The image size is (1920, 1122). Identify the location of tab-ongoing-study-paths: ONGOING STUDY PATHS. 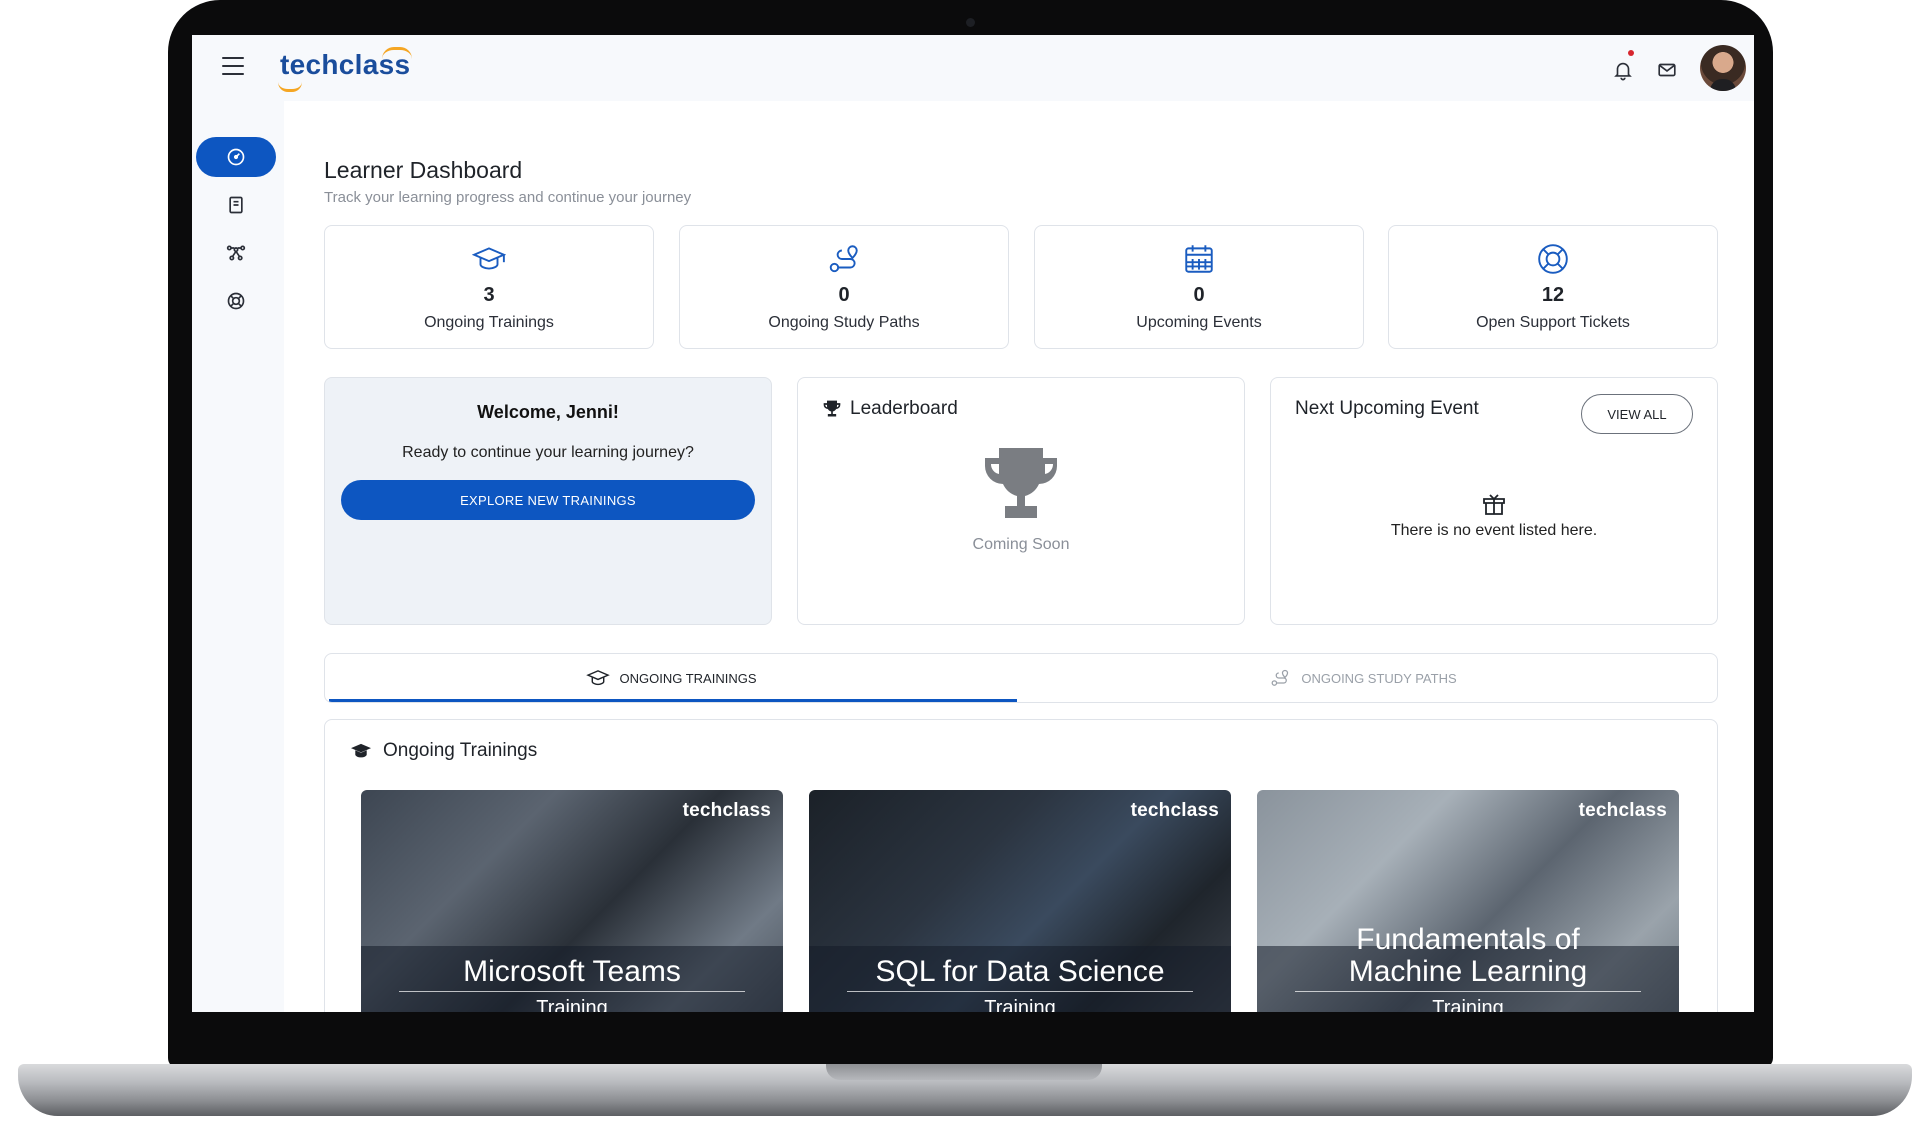
(1363, 678).